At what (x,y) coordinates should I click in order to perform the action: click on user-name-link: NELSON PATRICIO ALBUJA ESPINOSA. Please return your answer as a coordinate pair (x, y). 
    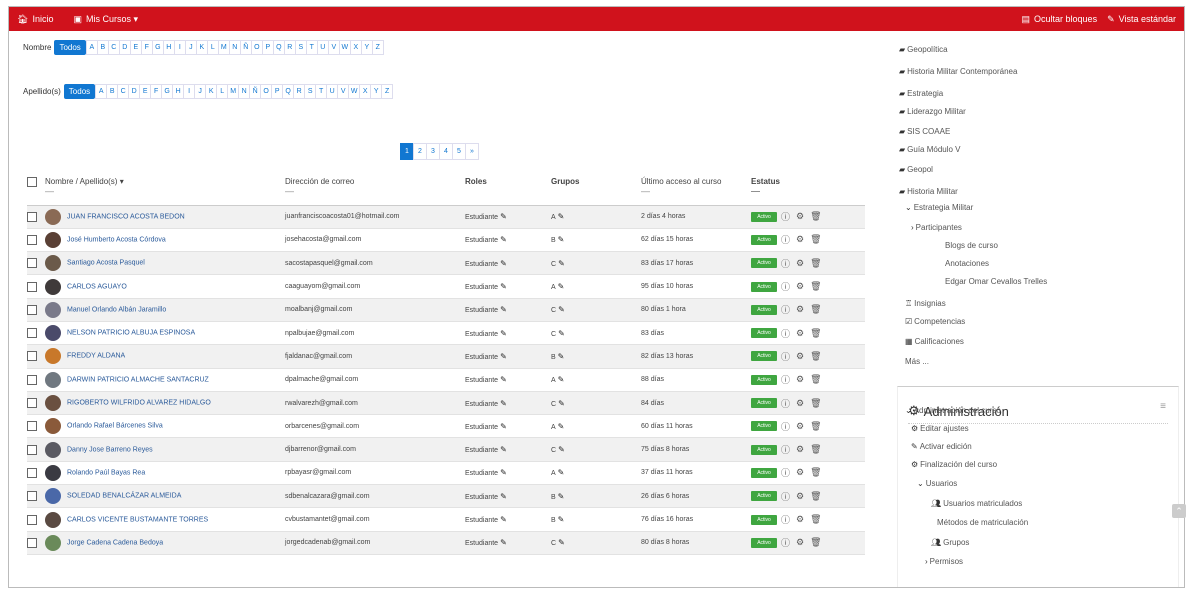
    Looking at the image, I should click on (131, 333).